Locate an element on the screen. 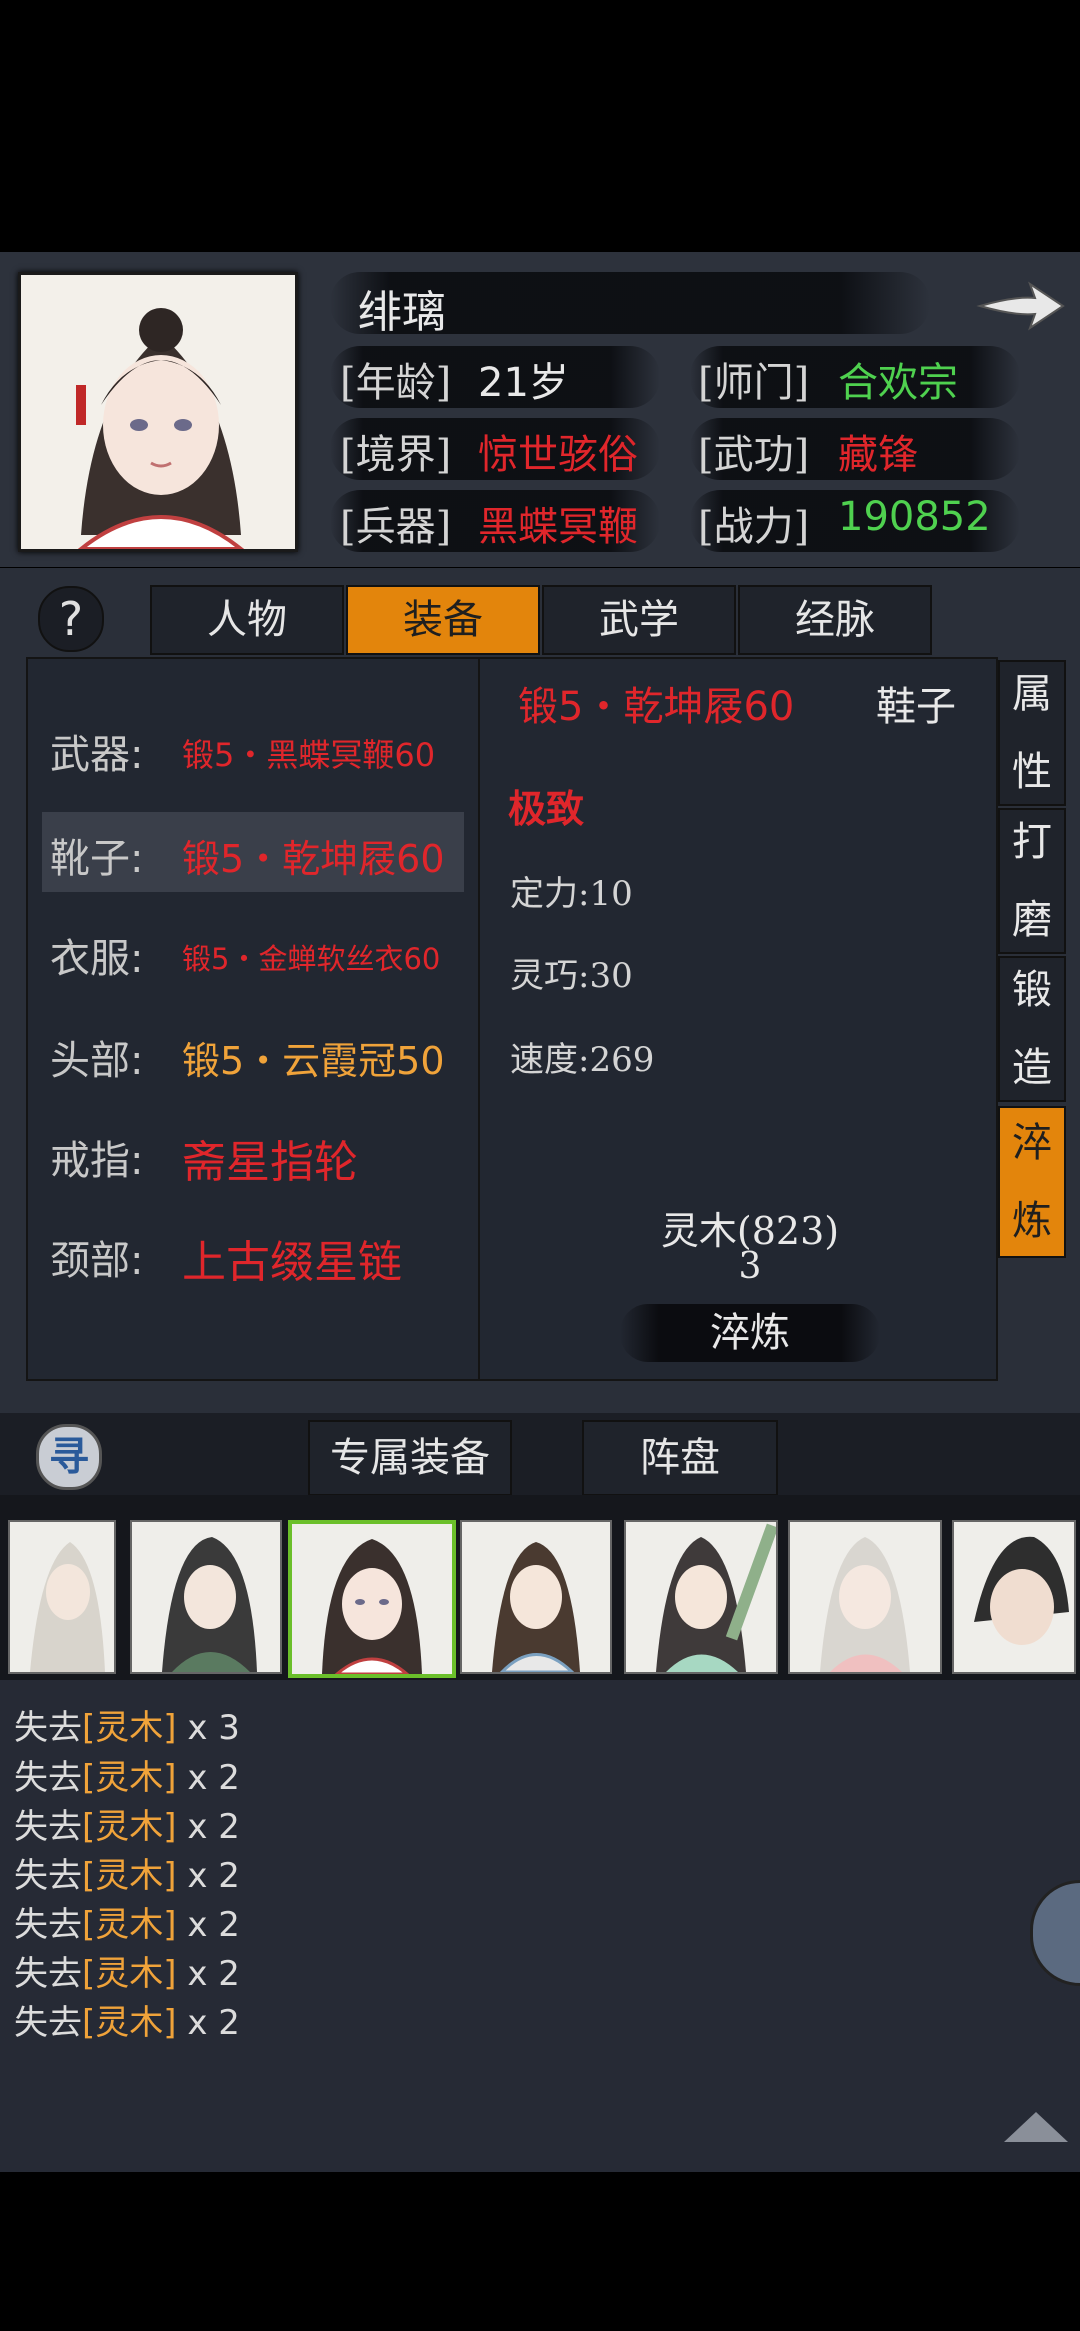 The image size is (1080, 2331). side-tab-attributes: 属 性 is located at coordinates (1032, 733).